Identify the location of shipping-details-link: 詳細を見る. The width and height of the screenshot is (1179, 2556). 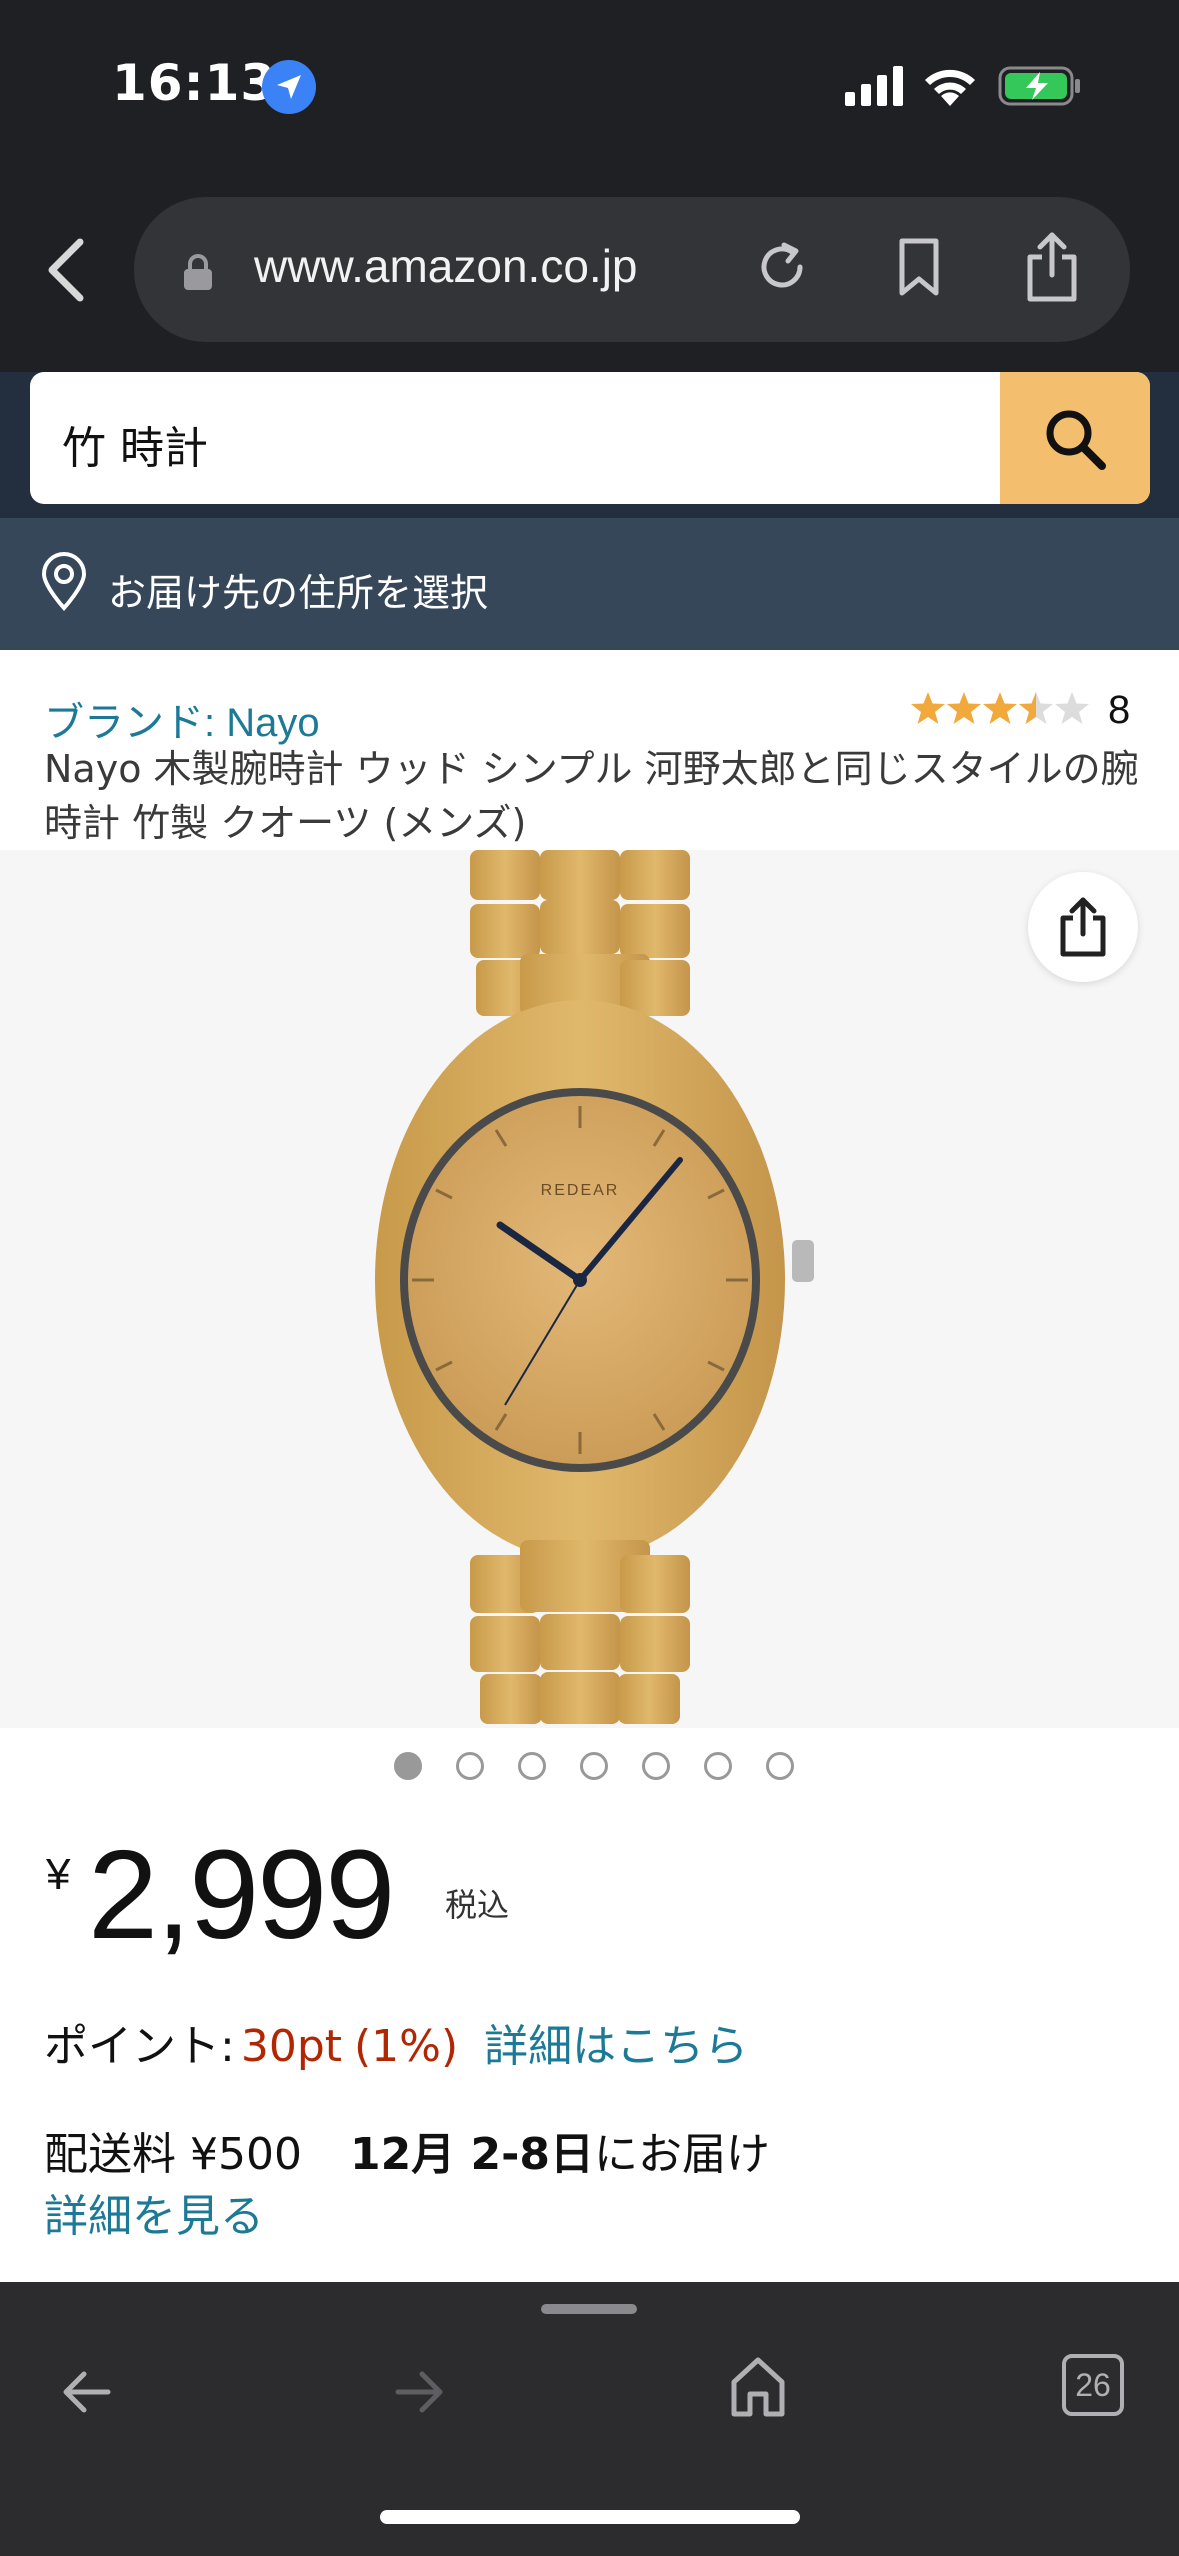
(154, 2212).